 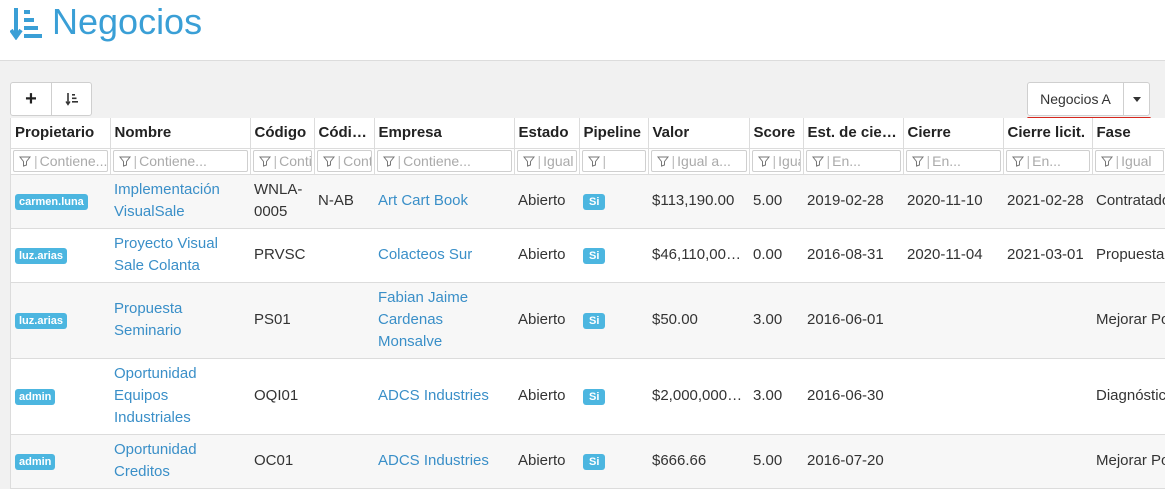 I want to click on est-close-date: 2019-02-28, so click(x=853, y=201).